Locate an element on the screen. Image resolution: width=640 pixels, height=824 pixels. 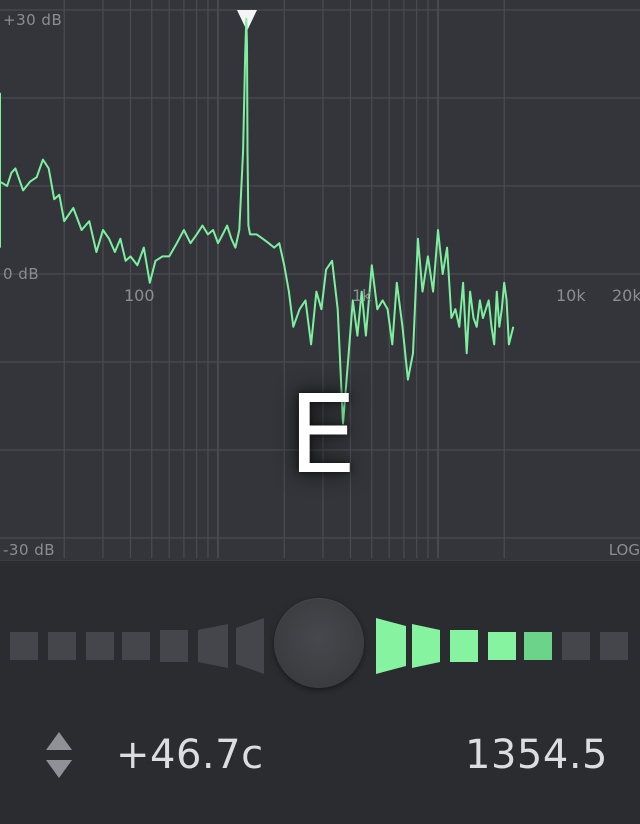
freq-label-10k: 10k is located at coordinates (571, 295).